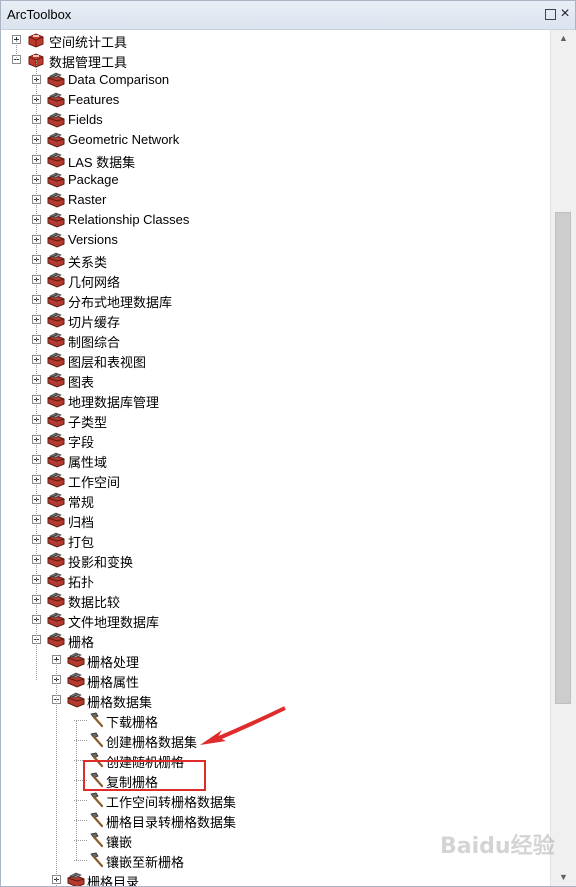 Image resolution: width=576 pixels, height=887 pixels. I want to click on toolbox-icon, so click(36, 40).